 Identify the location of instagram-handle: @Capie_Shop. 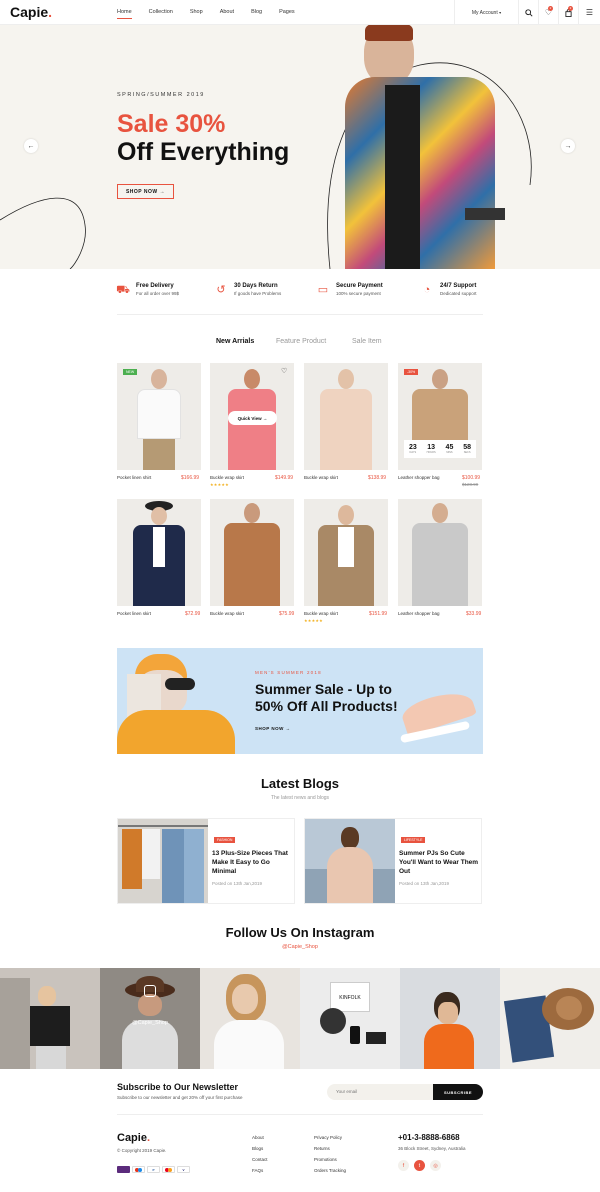
(300, 947).